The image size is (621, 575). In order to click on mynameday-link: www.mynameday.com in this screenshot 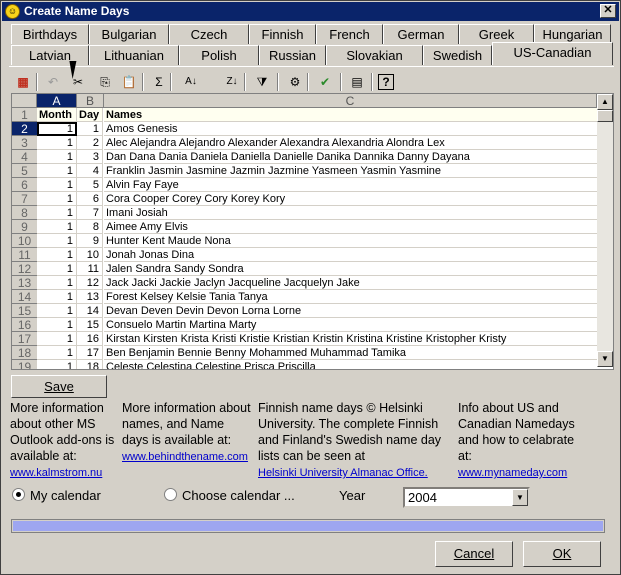, I will do `click(512, 473)`.